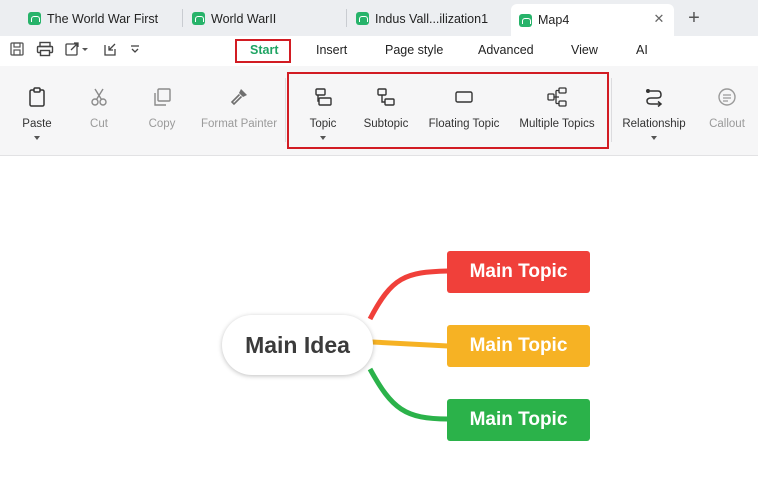 Image resolution: width=758 pixels, height=483 pixels. What do you see at coordinates (238, 97) in the screenshot?
I see `paint-brush-icon` at bounding box center [238, 97].